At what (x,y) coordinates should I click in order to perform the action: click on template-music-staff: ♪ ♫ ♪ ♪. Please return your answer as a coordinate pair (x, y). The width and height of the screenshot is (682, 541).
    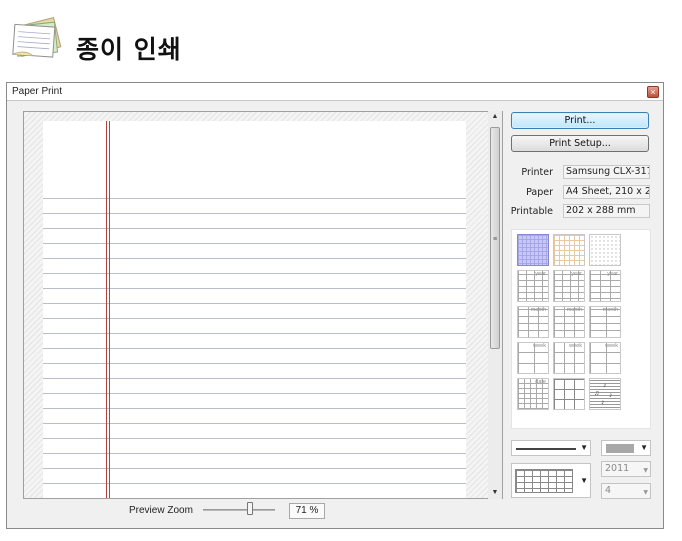
    Looking at the image, I should click on (605, 394).